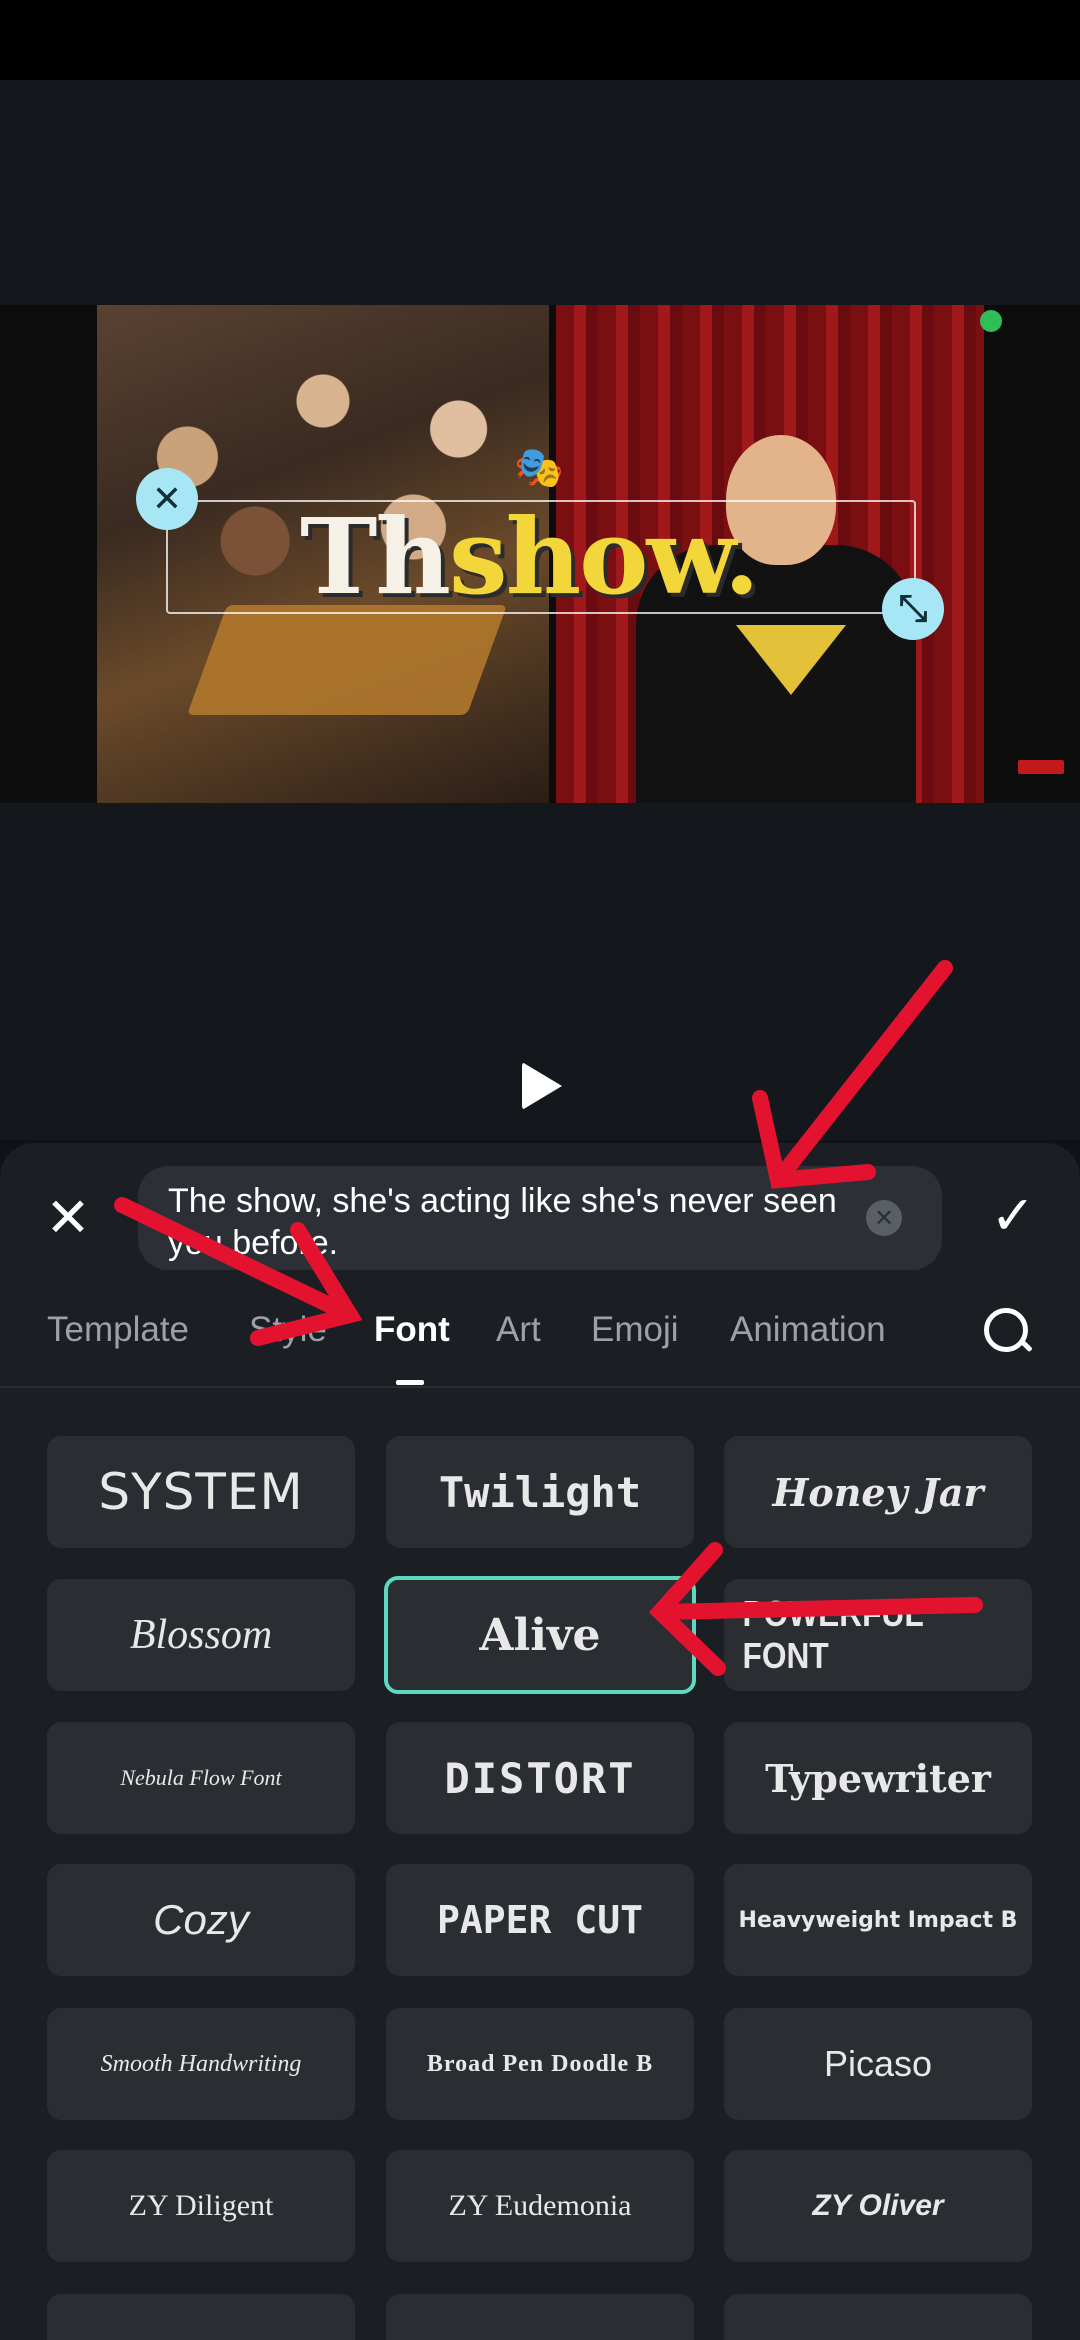  I want to click on font-option-broad-pen-doodle: Broad Pen Doodle B, so click(540, 2064).